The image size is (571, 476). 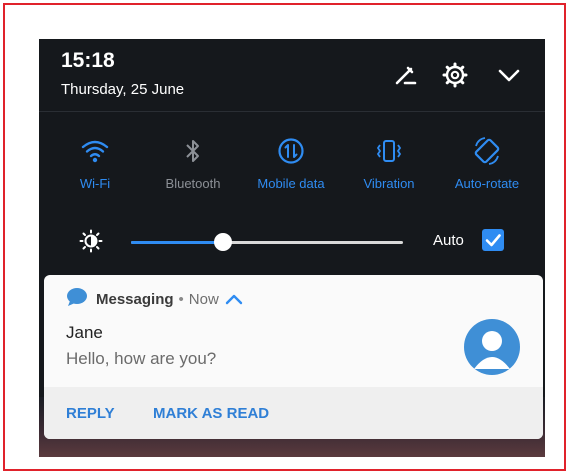 What do you see at coordinates (135, 299) in the screenshot?
I see `notification-app-name: Messaging` at bounding box center [135, 299].